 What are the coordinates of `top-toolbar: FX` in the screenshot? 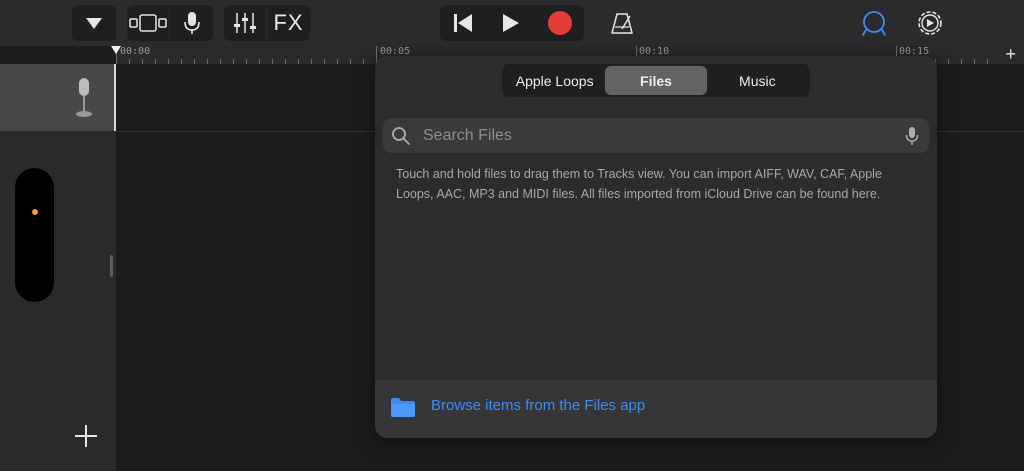 It's located at (512, 23).